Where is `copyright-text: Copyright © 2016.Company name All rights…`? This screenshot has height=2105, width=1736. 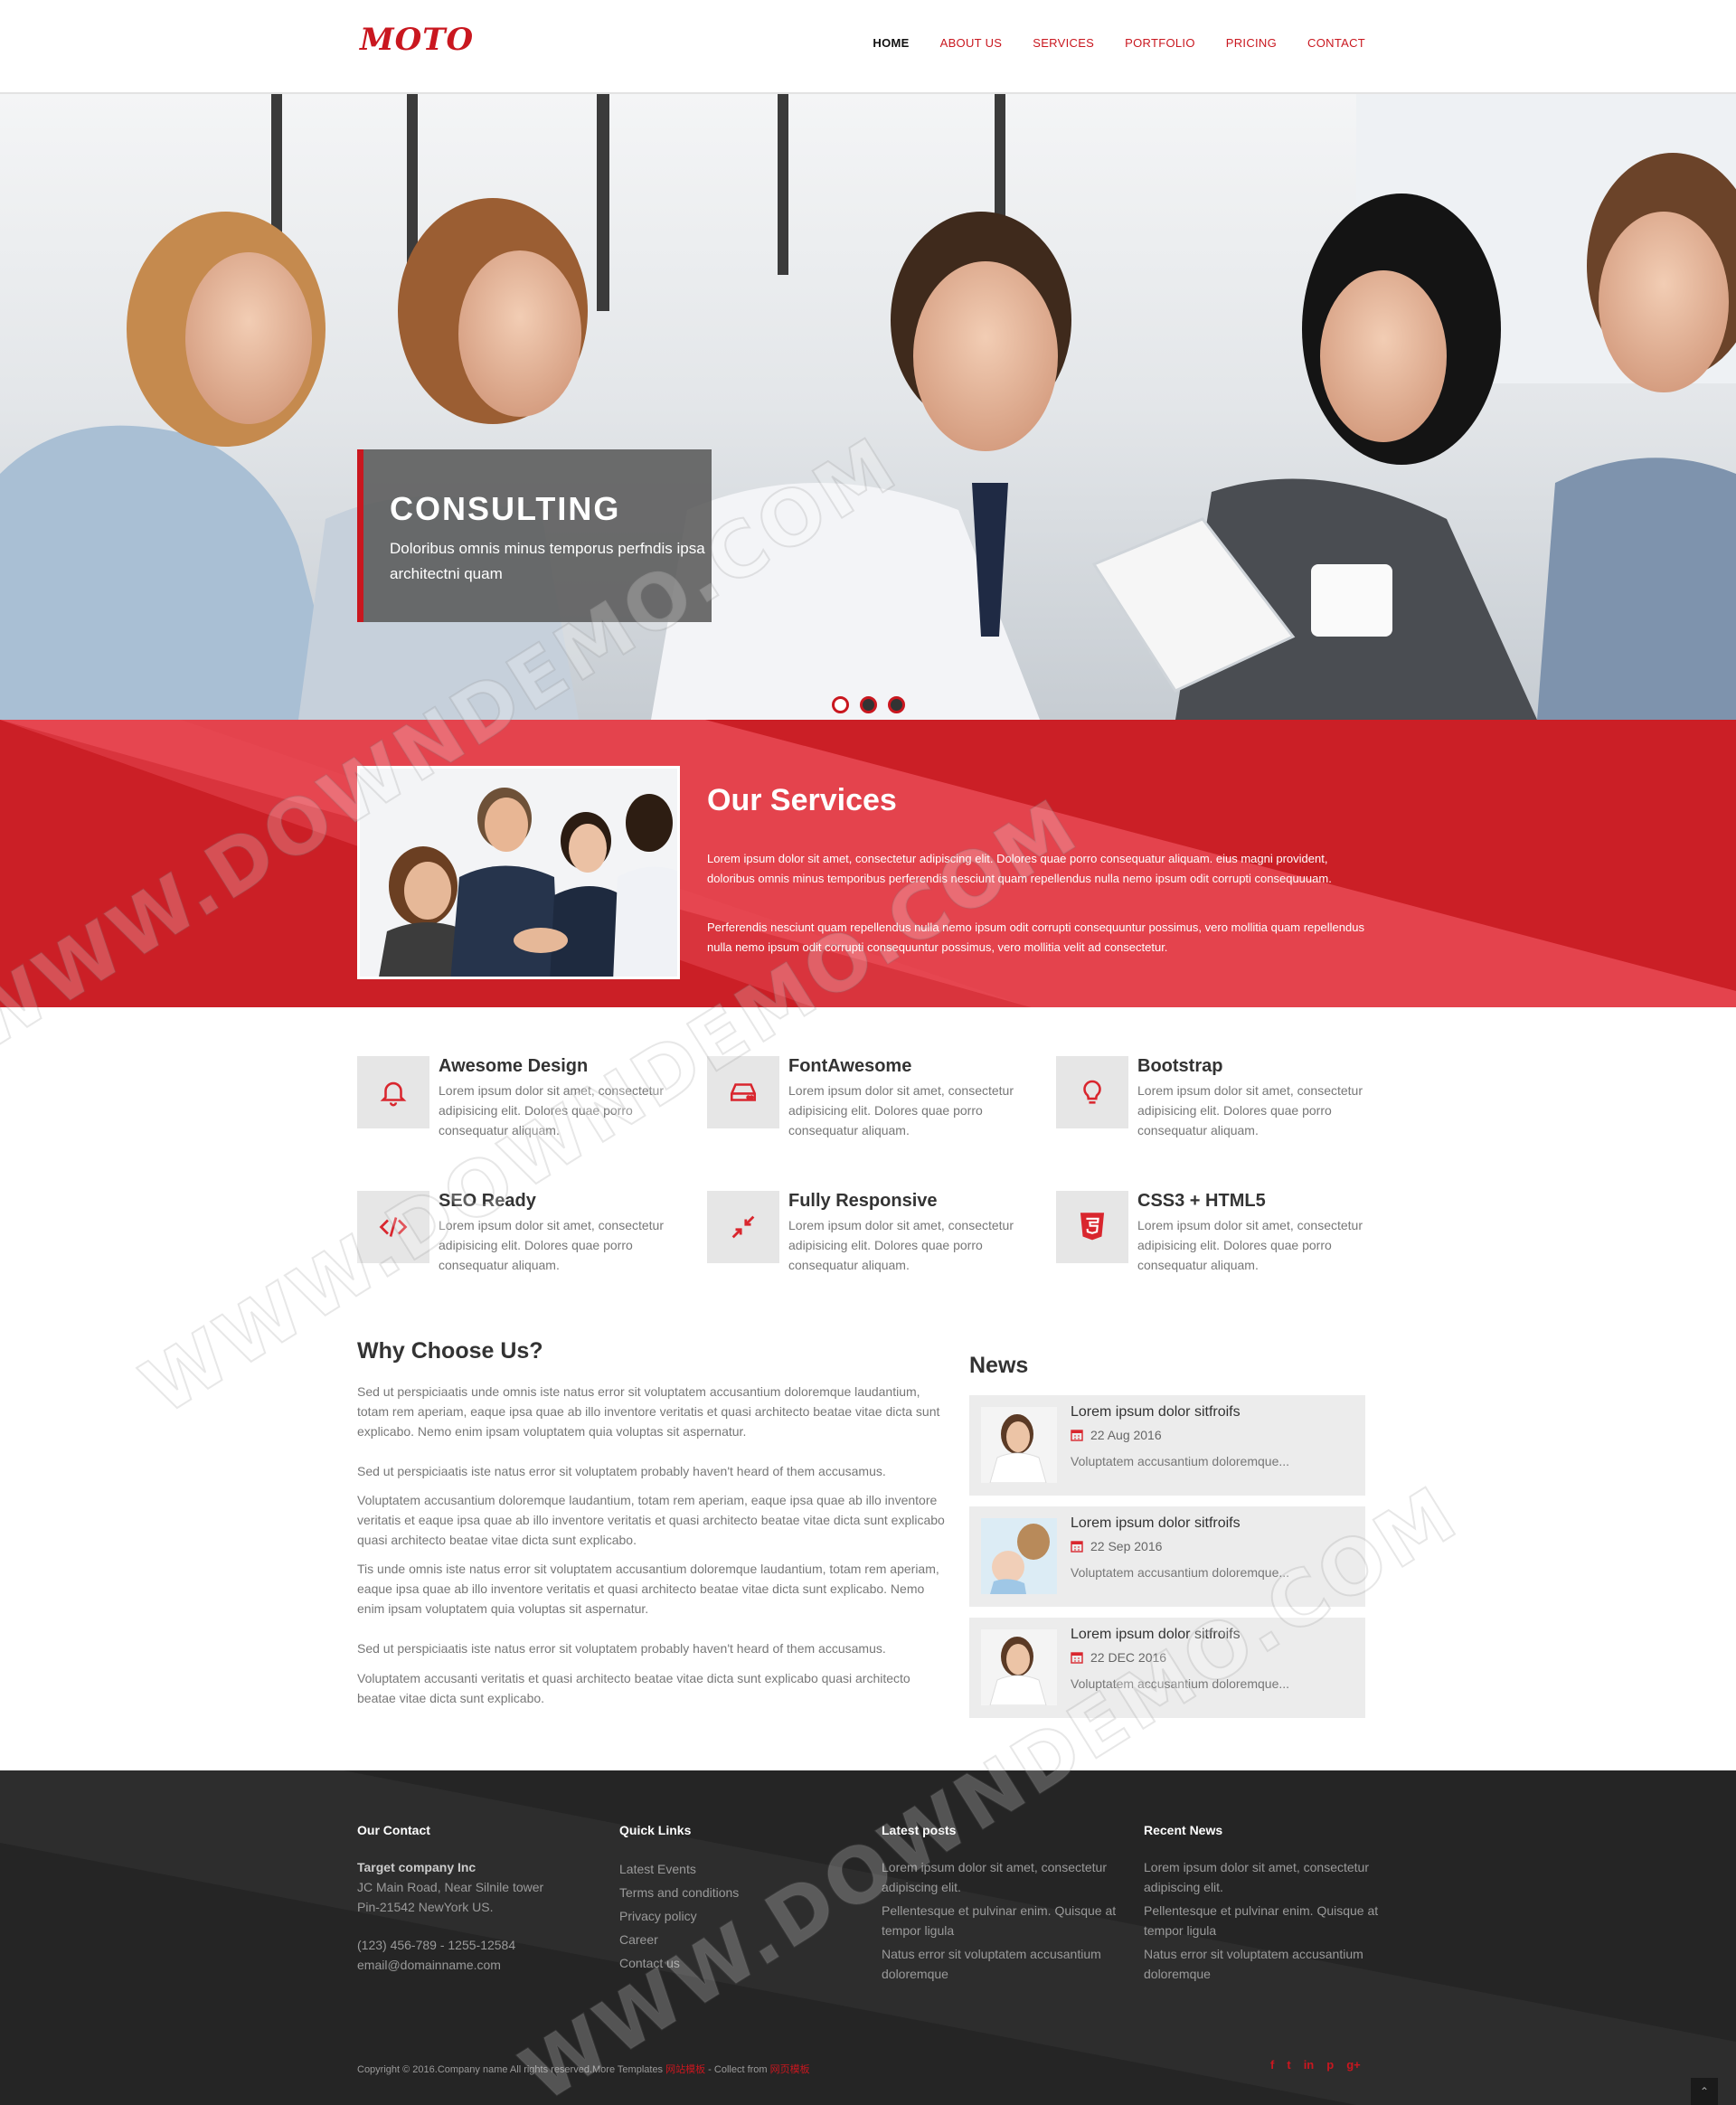 copyright-text: Copyright © 2016.Company name All rights… is located at coordinates (512, 2069).